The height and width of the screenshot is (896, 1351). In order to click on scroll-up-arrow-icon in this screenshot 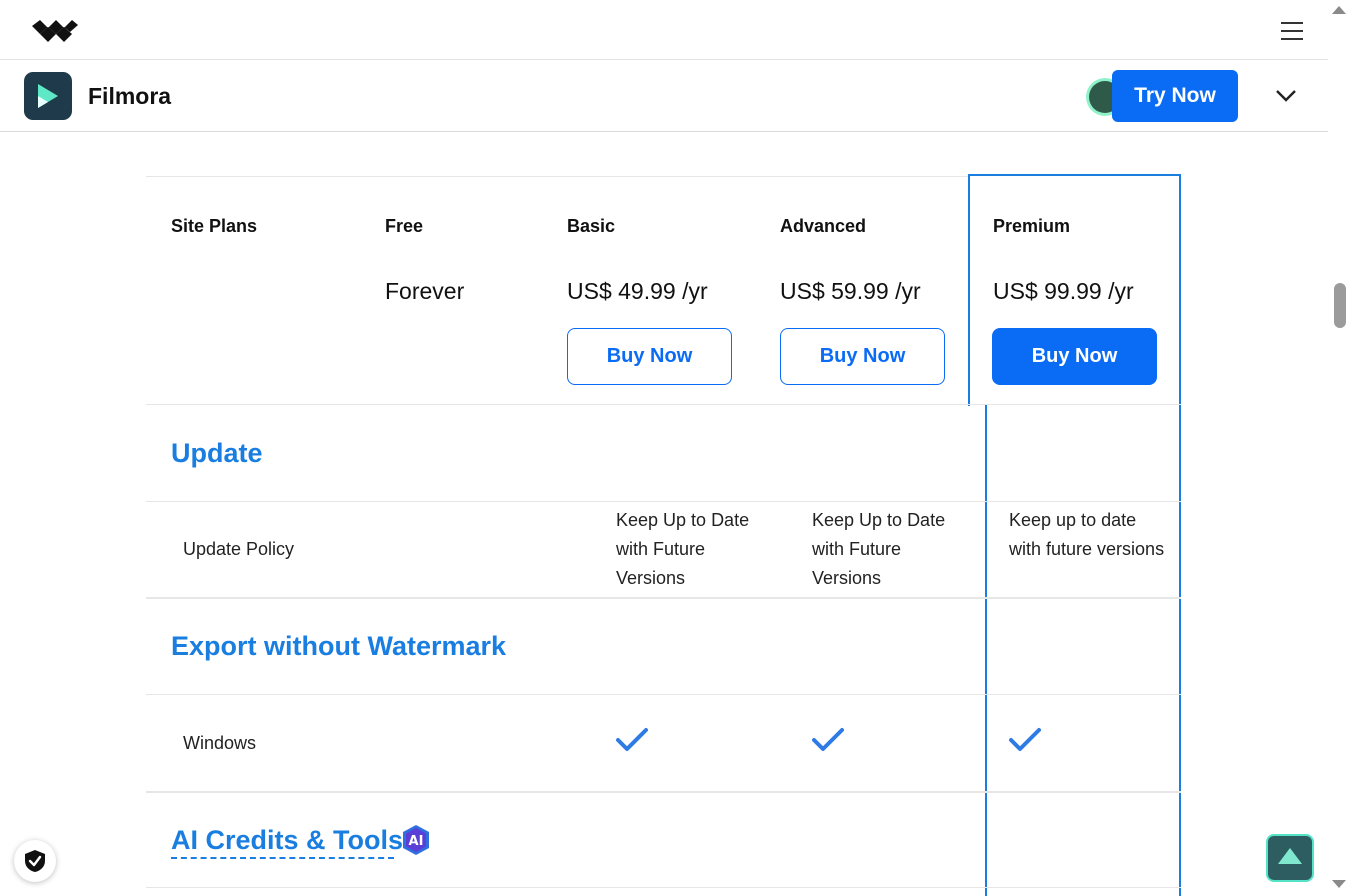, I will do `click(1339, 10)`.